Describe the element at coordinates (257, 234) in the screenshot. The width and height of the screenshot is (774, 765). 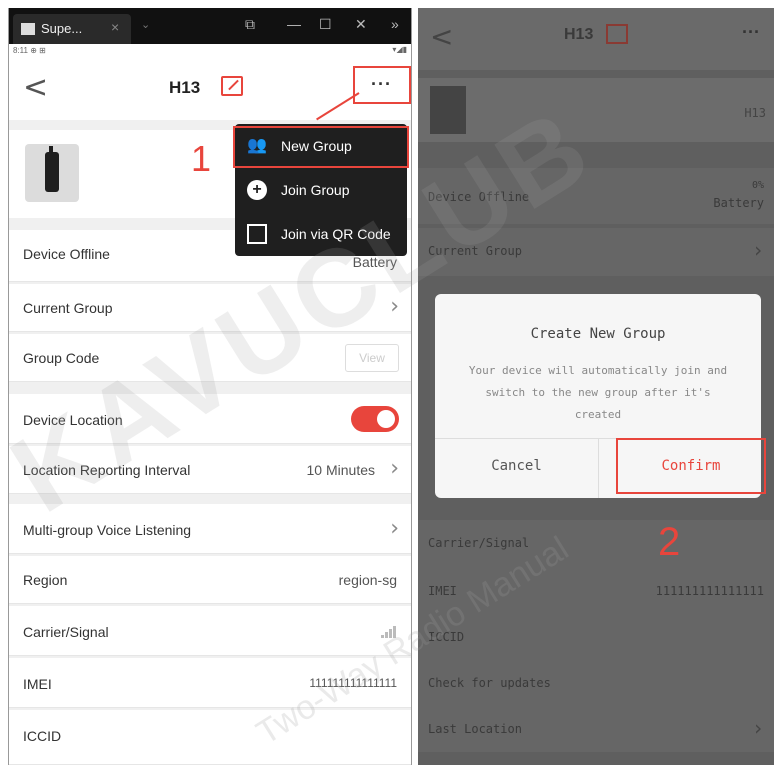
I see `qr-code-icon` at that location.